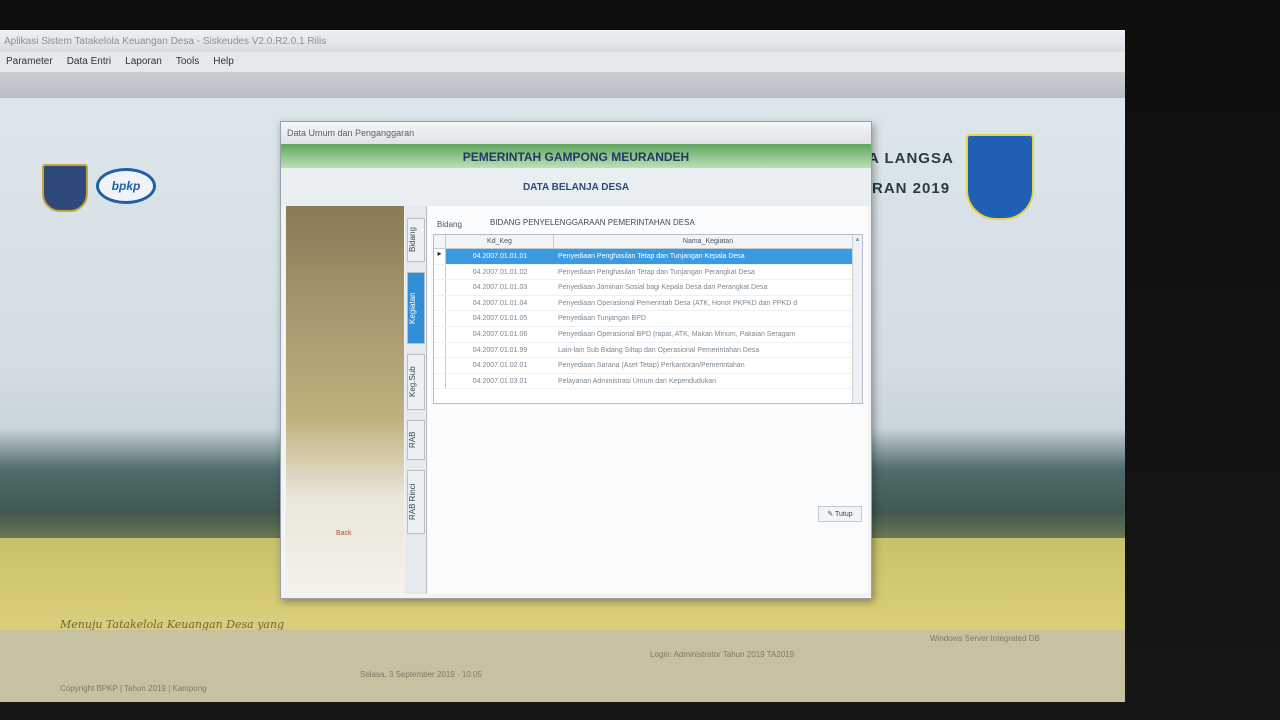  I want to click on grid-header: Kd_Keg Nama_Kegiatan, so click(648, 242).